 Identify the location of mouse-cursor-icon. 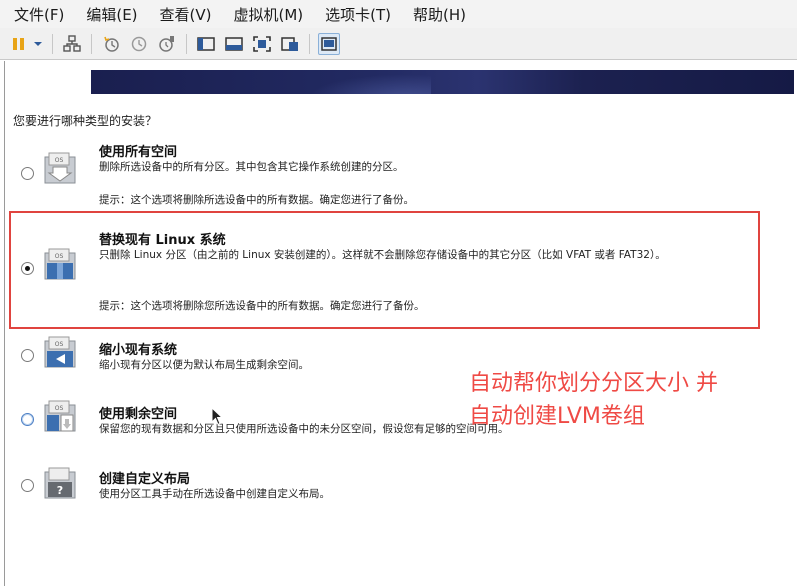
(217, 416).